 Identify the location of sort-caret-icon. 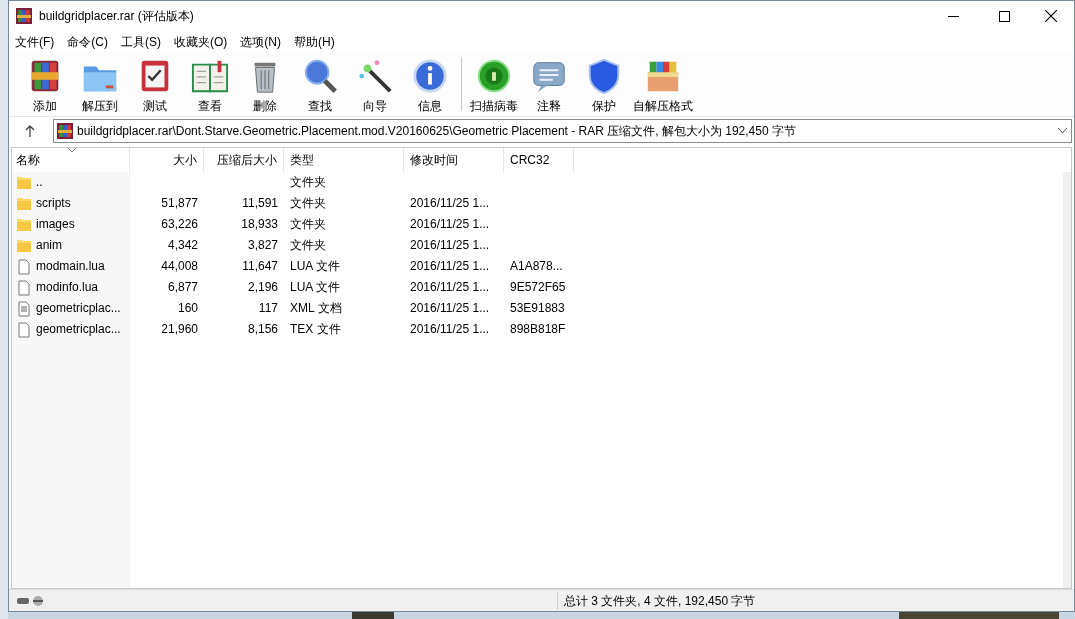
(72, 150).